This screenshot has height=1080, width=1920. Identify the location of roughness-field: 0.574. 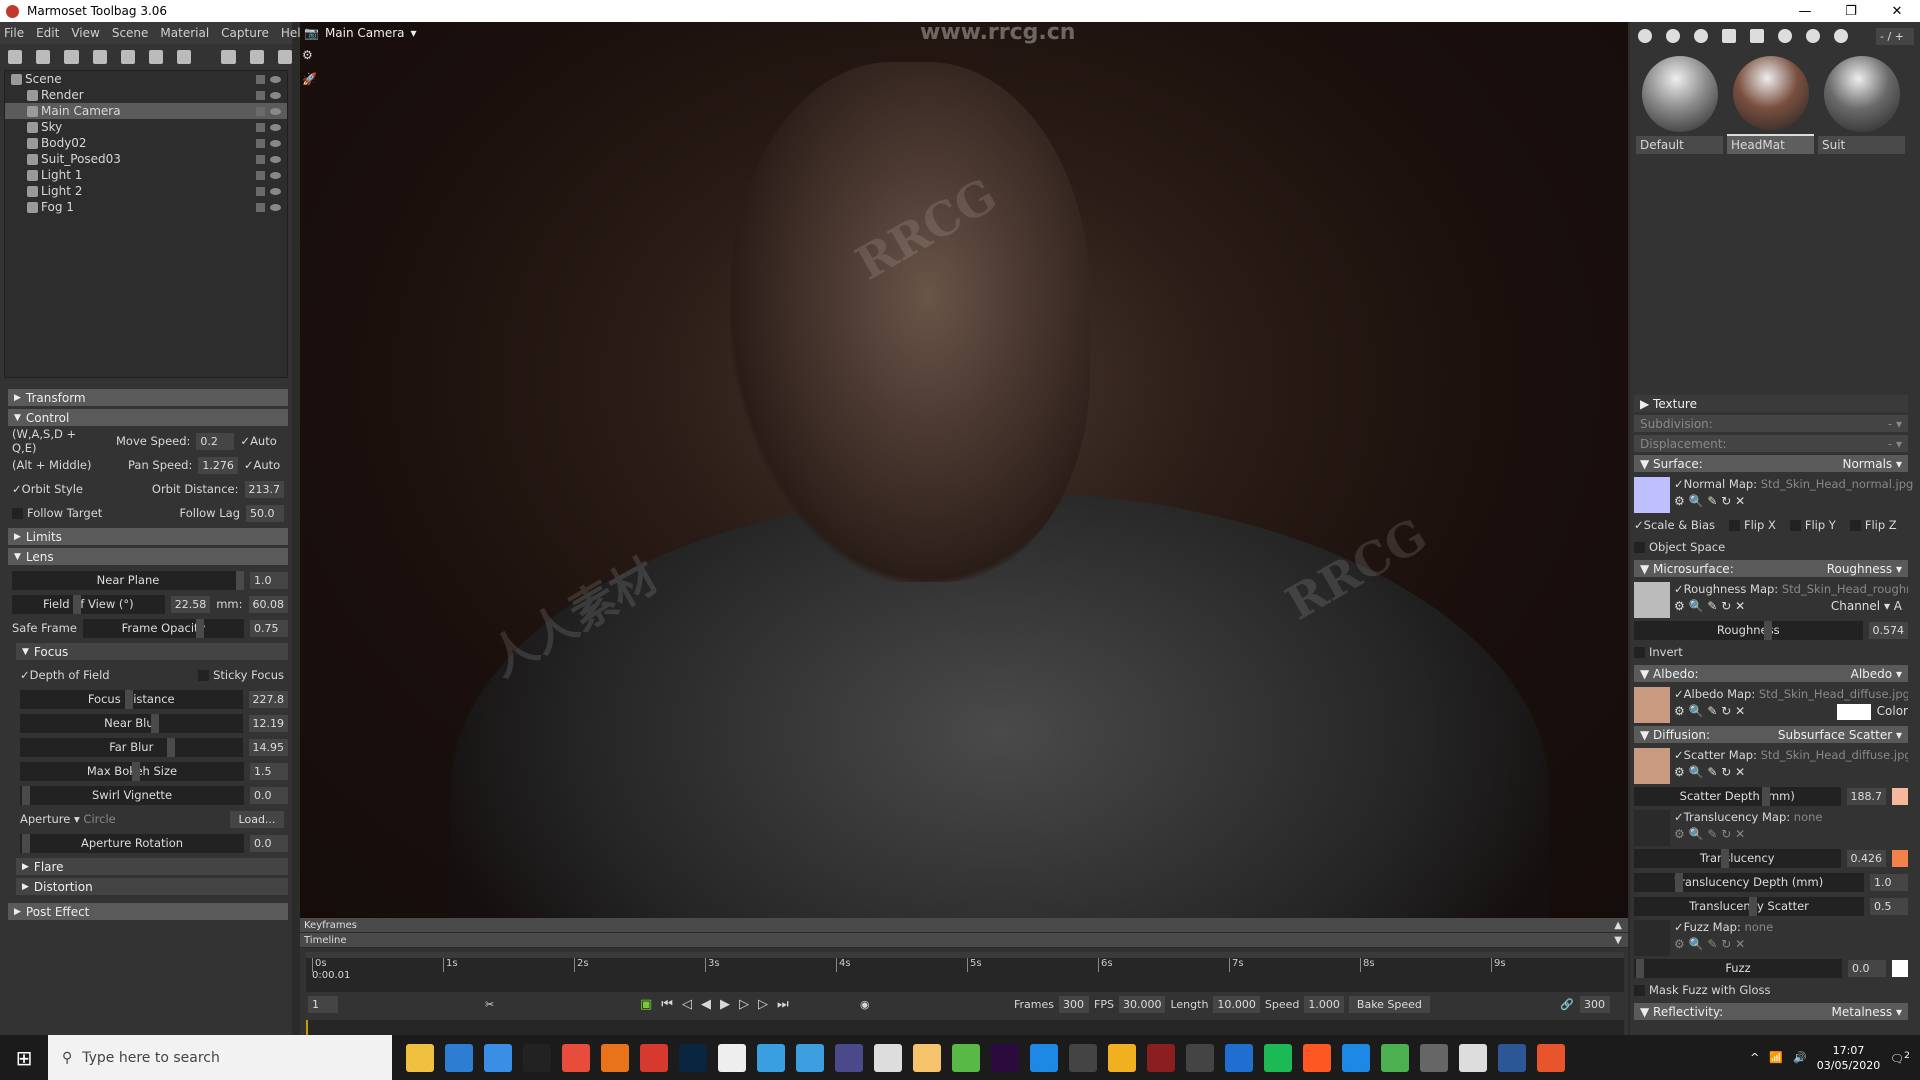
(1888, 630).